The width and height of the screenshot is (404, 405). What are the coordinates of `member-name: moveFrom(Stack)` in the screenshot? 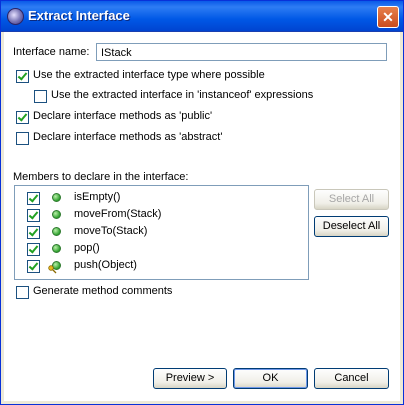 It's located at (118, 214).